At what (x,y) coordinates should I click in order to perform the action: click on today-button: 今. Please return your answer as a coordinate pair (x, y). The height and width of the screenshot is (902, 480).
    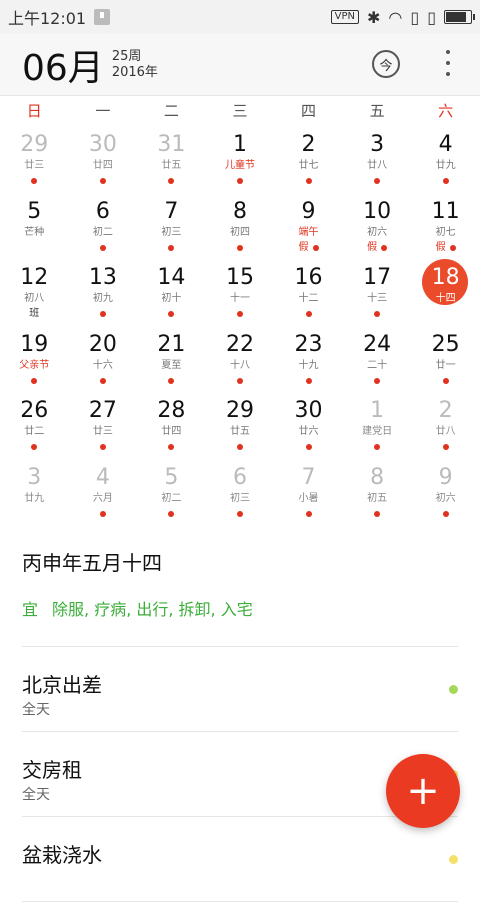
    Looking at the image, I should click on (386, 64).